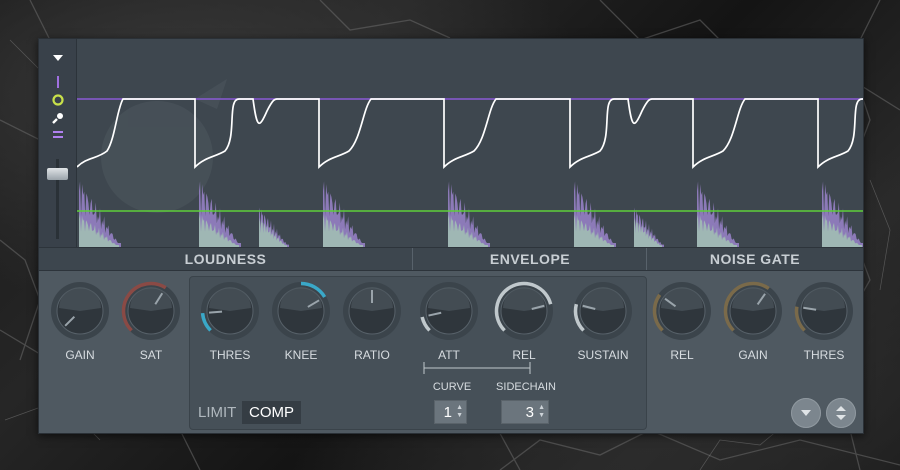  Describe the element at coordinates (530, 259) in the screenshot. I see `section-envelope: ENVELOPE` at that location.